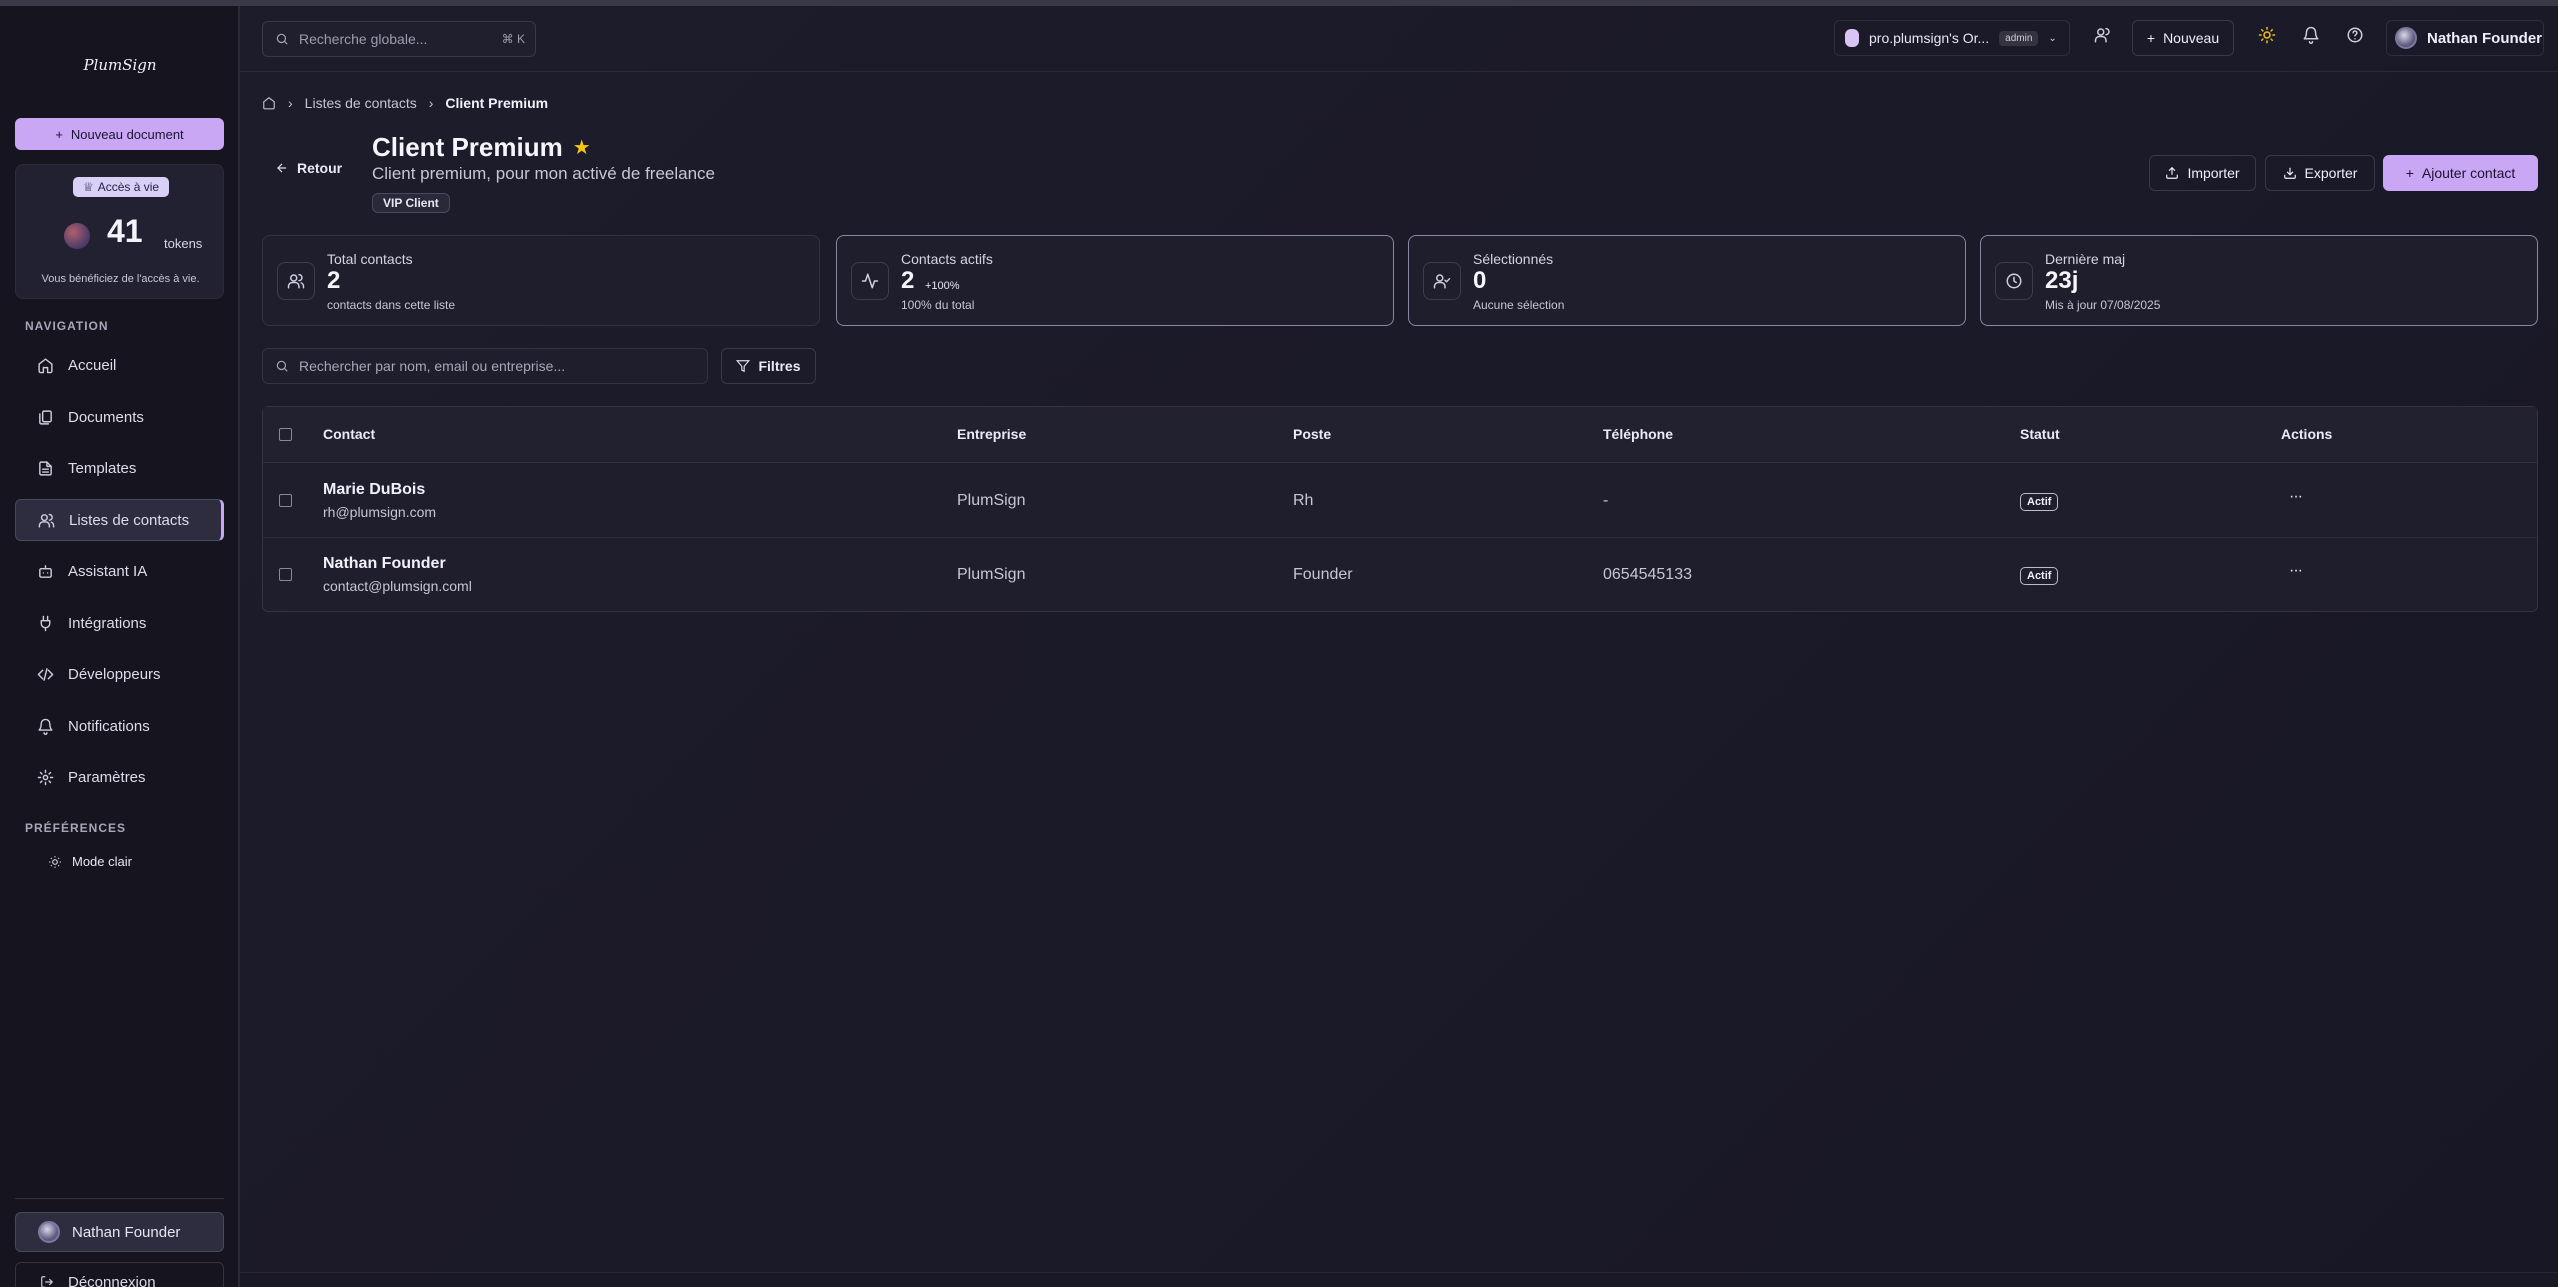 This screenshot has width=2558, height=1287. I want to click on sidebar-item-documents: Documents, so click(119, 417).